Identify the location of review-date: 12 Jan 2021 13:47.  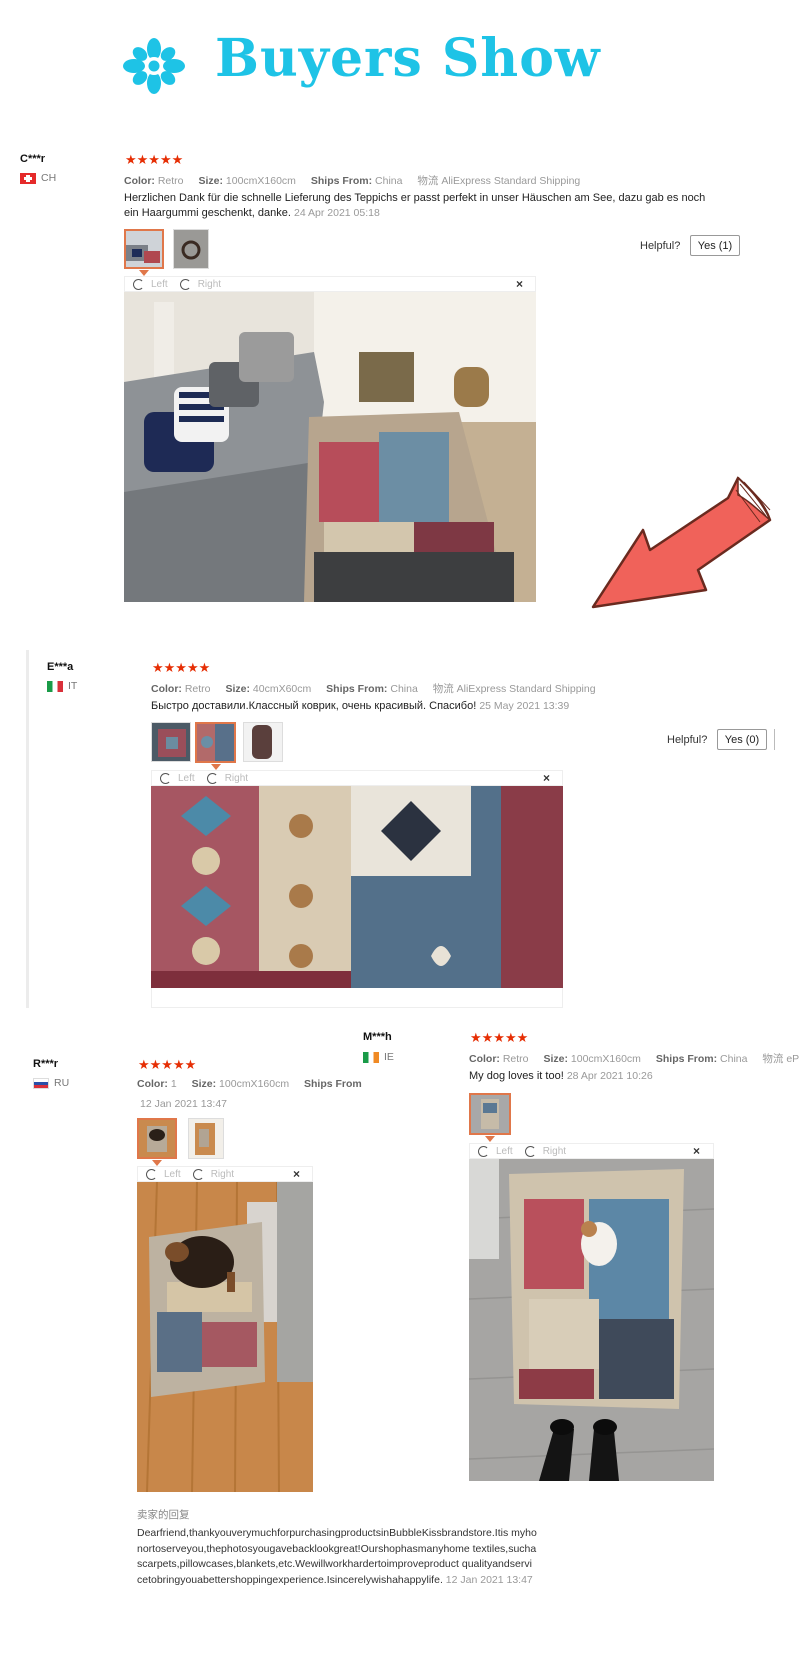
(183, 1104).